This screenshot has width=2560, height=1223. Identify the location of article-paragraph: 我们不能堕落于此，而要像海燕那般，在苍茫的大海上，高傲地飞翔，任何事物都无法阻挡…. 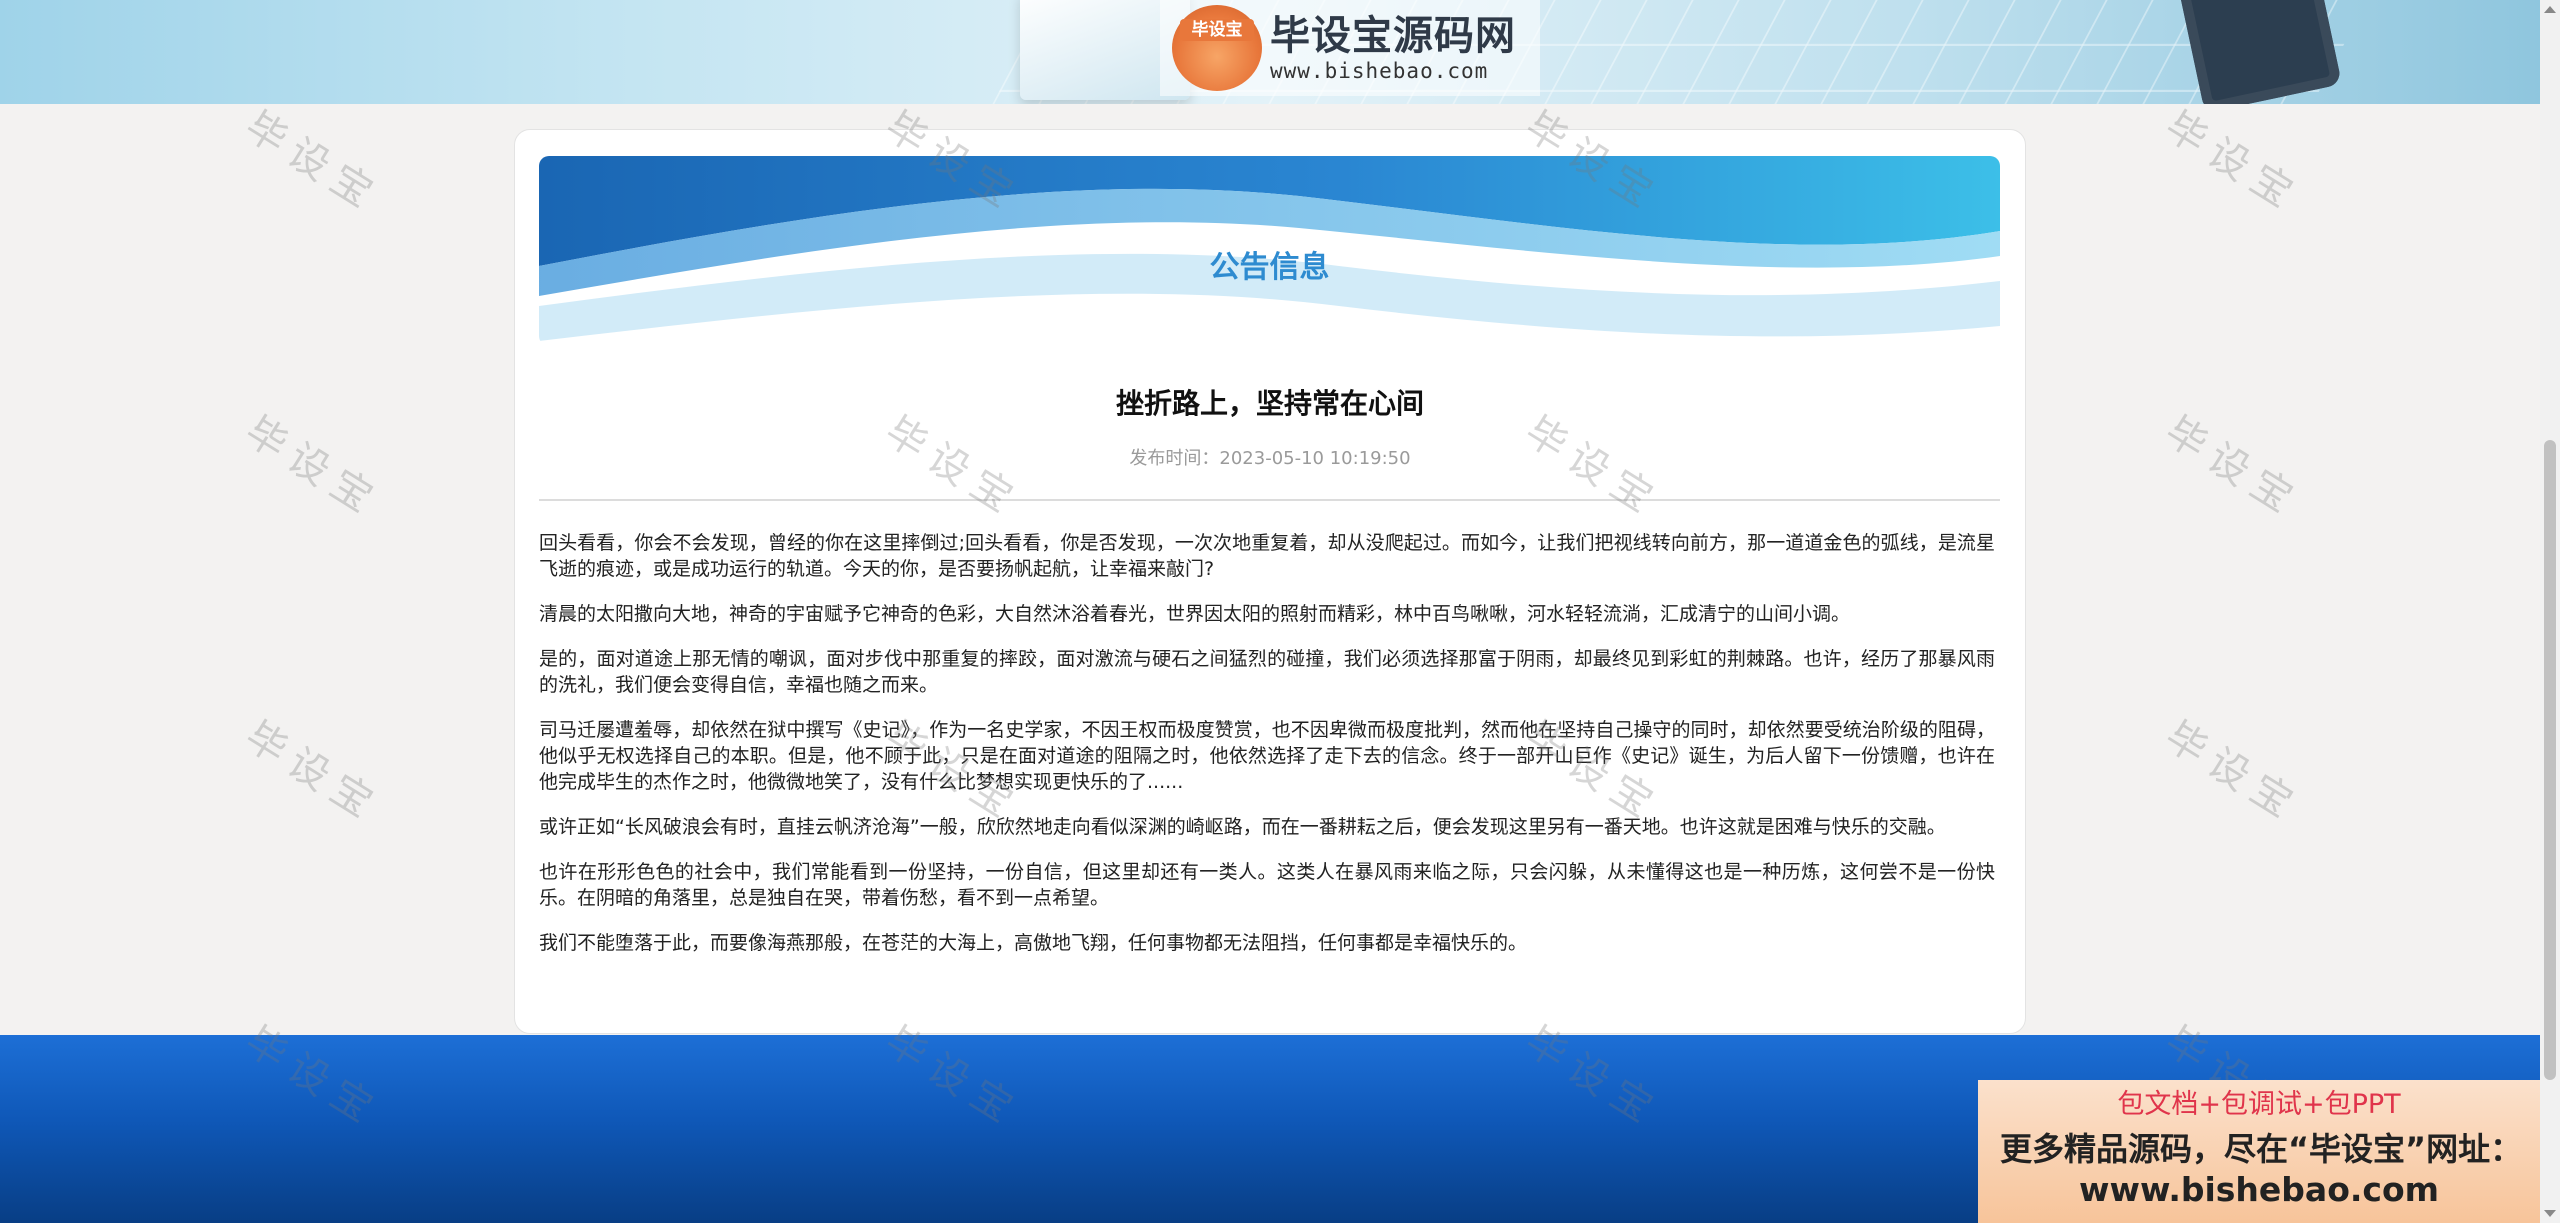
(1033, 943).